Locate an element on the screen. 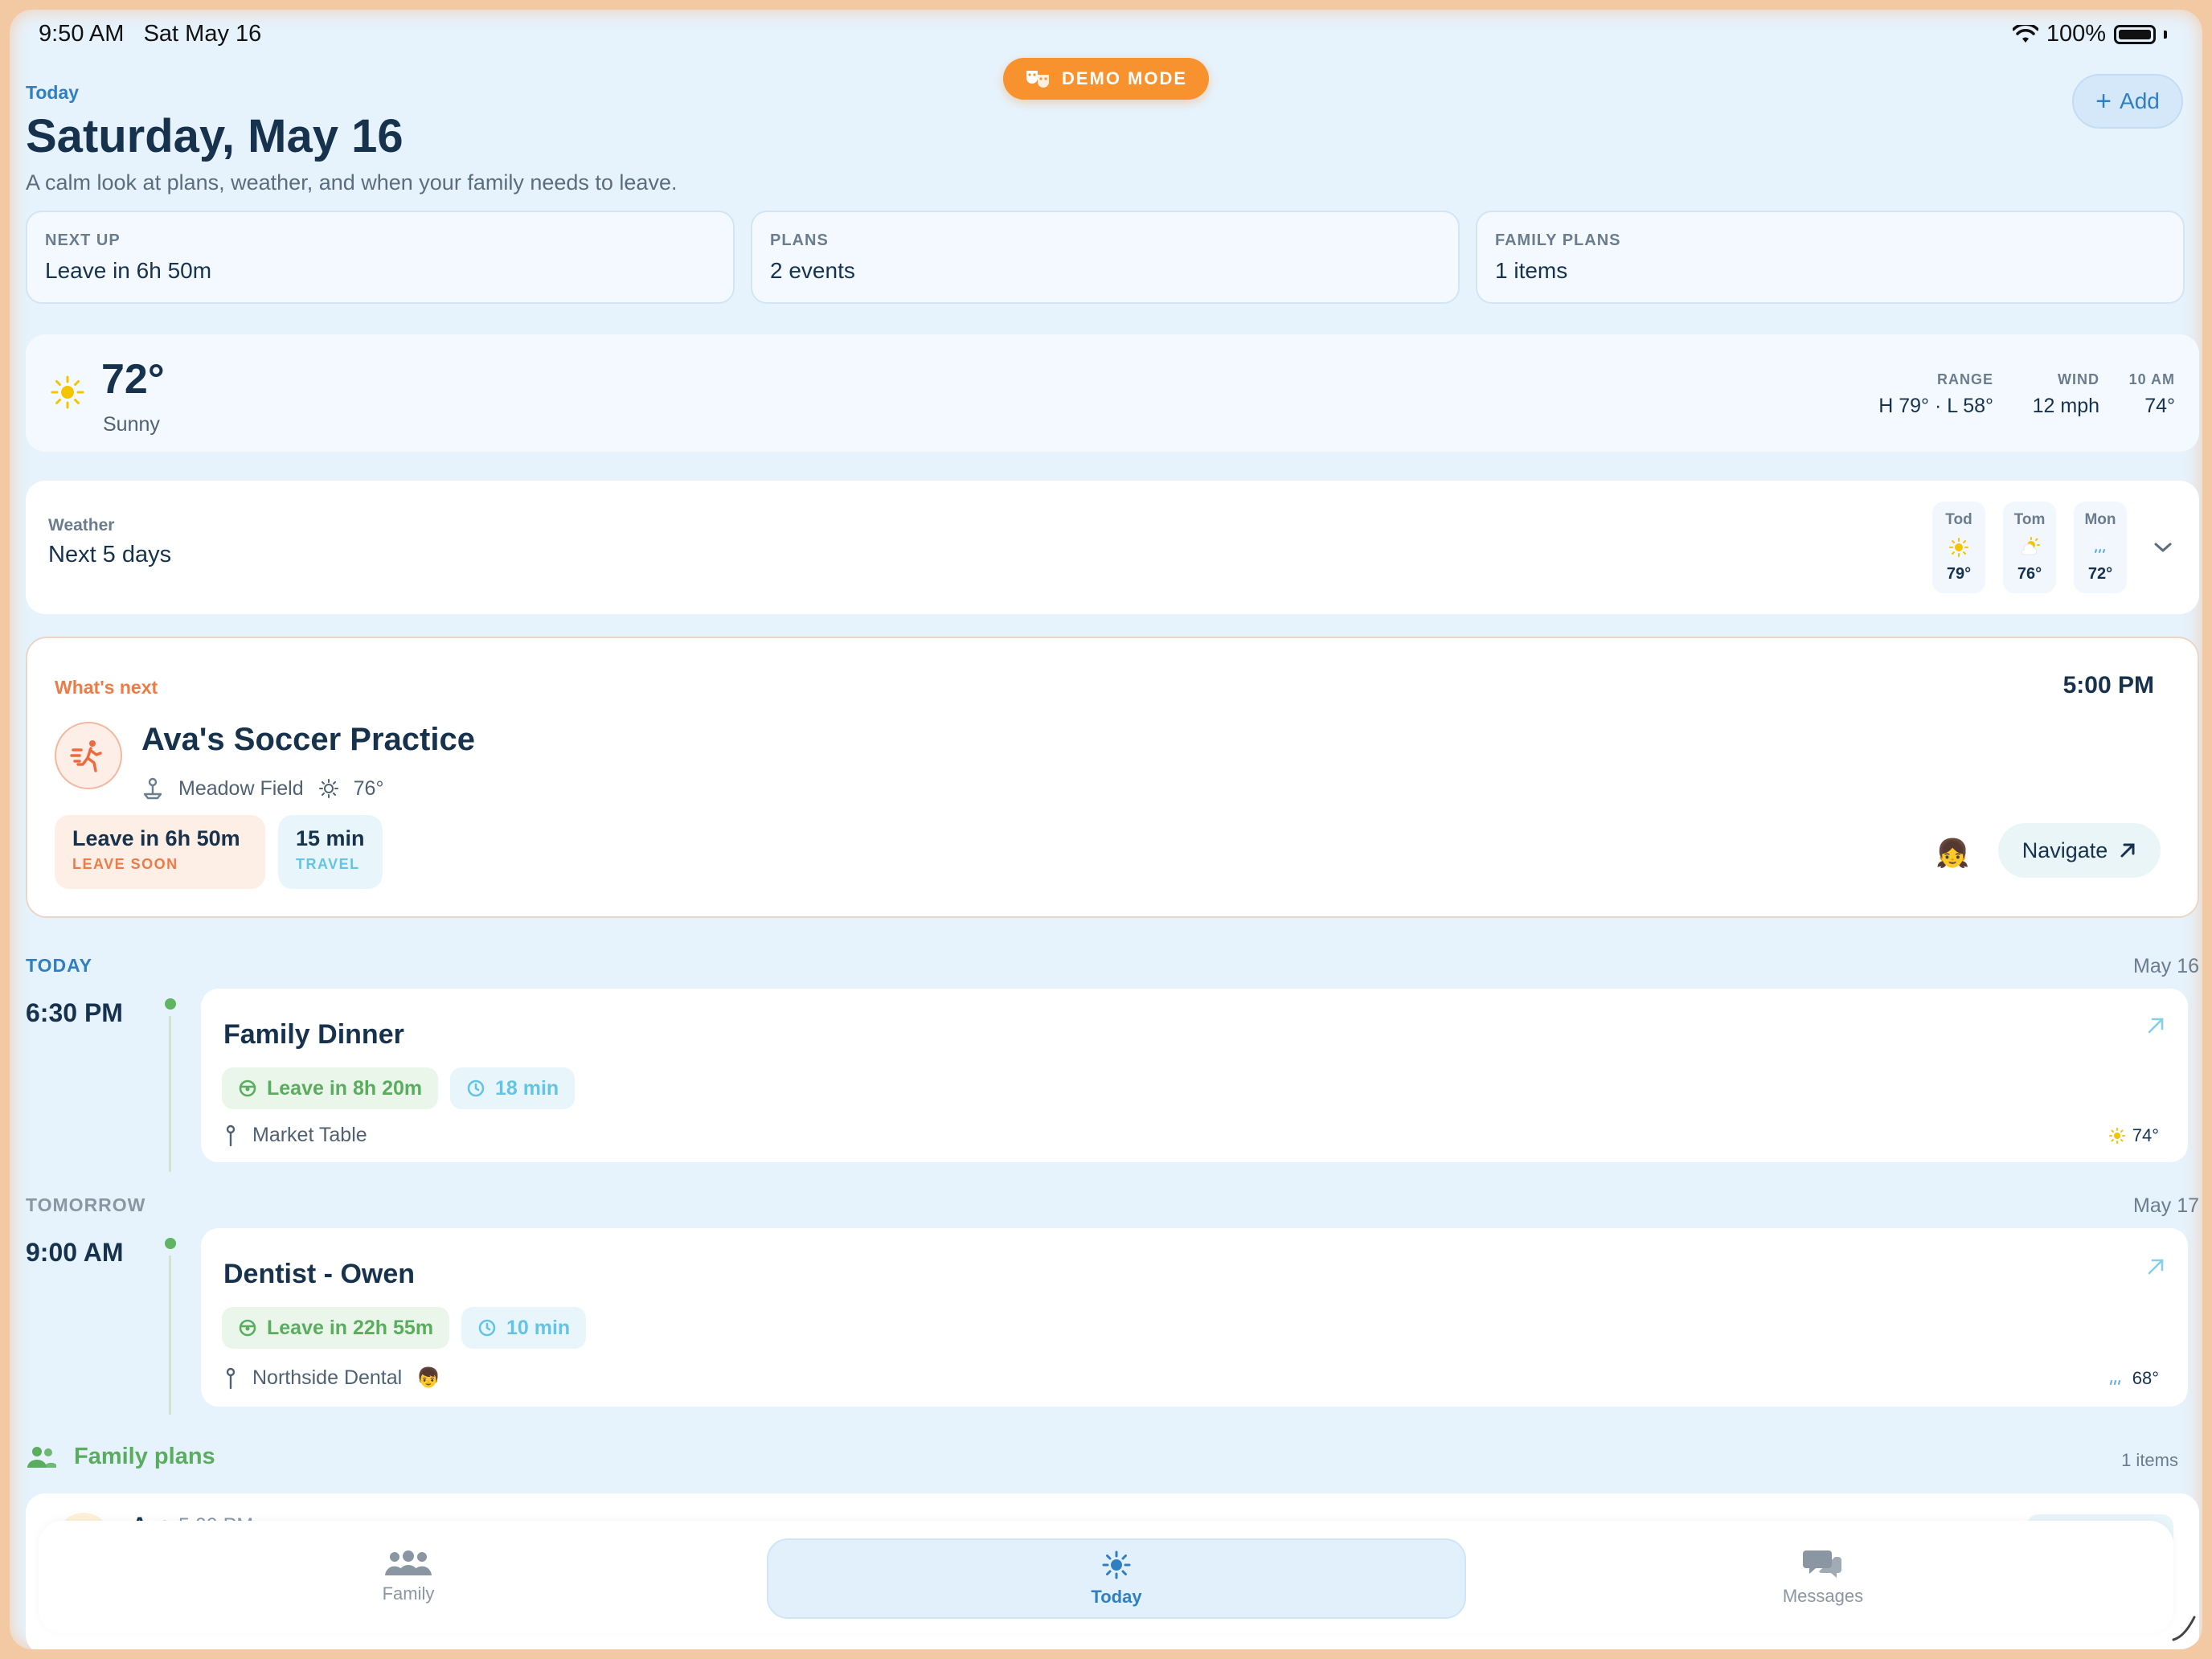 This screenshot has width=2212, height=1659. tab-family: Family is located at coordinates (408, 1577).